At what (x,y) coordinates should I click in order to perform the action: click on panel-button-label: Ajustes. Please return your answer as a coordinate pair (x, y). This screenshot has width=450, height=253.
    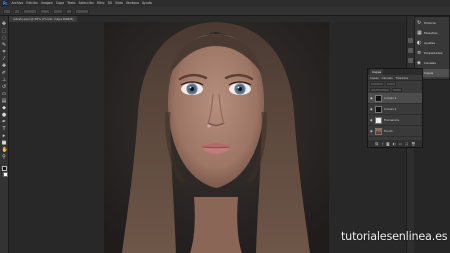
    Looking at the image, I should click on (429, 43).